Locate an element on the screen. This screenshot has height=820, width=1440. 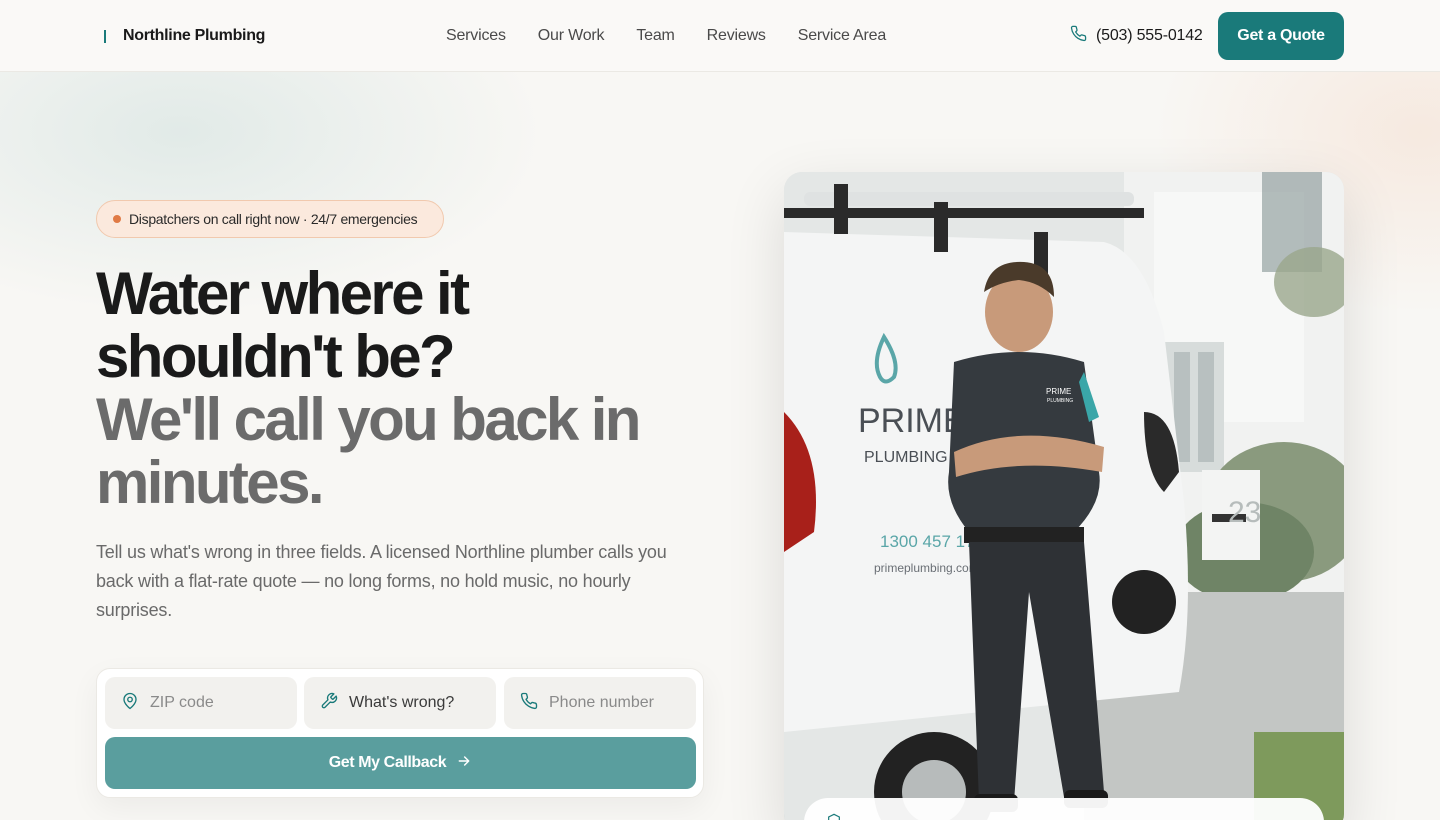
brand-name: Northline Plumbing is located at coordinates (194, 35).